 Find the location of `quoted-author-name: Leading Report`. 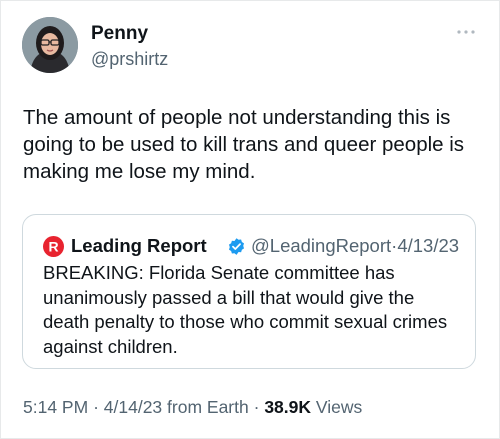

quoted-author-name: Leading Report is located at coordinates (139, 246).